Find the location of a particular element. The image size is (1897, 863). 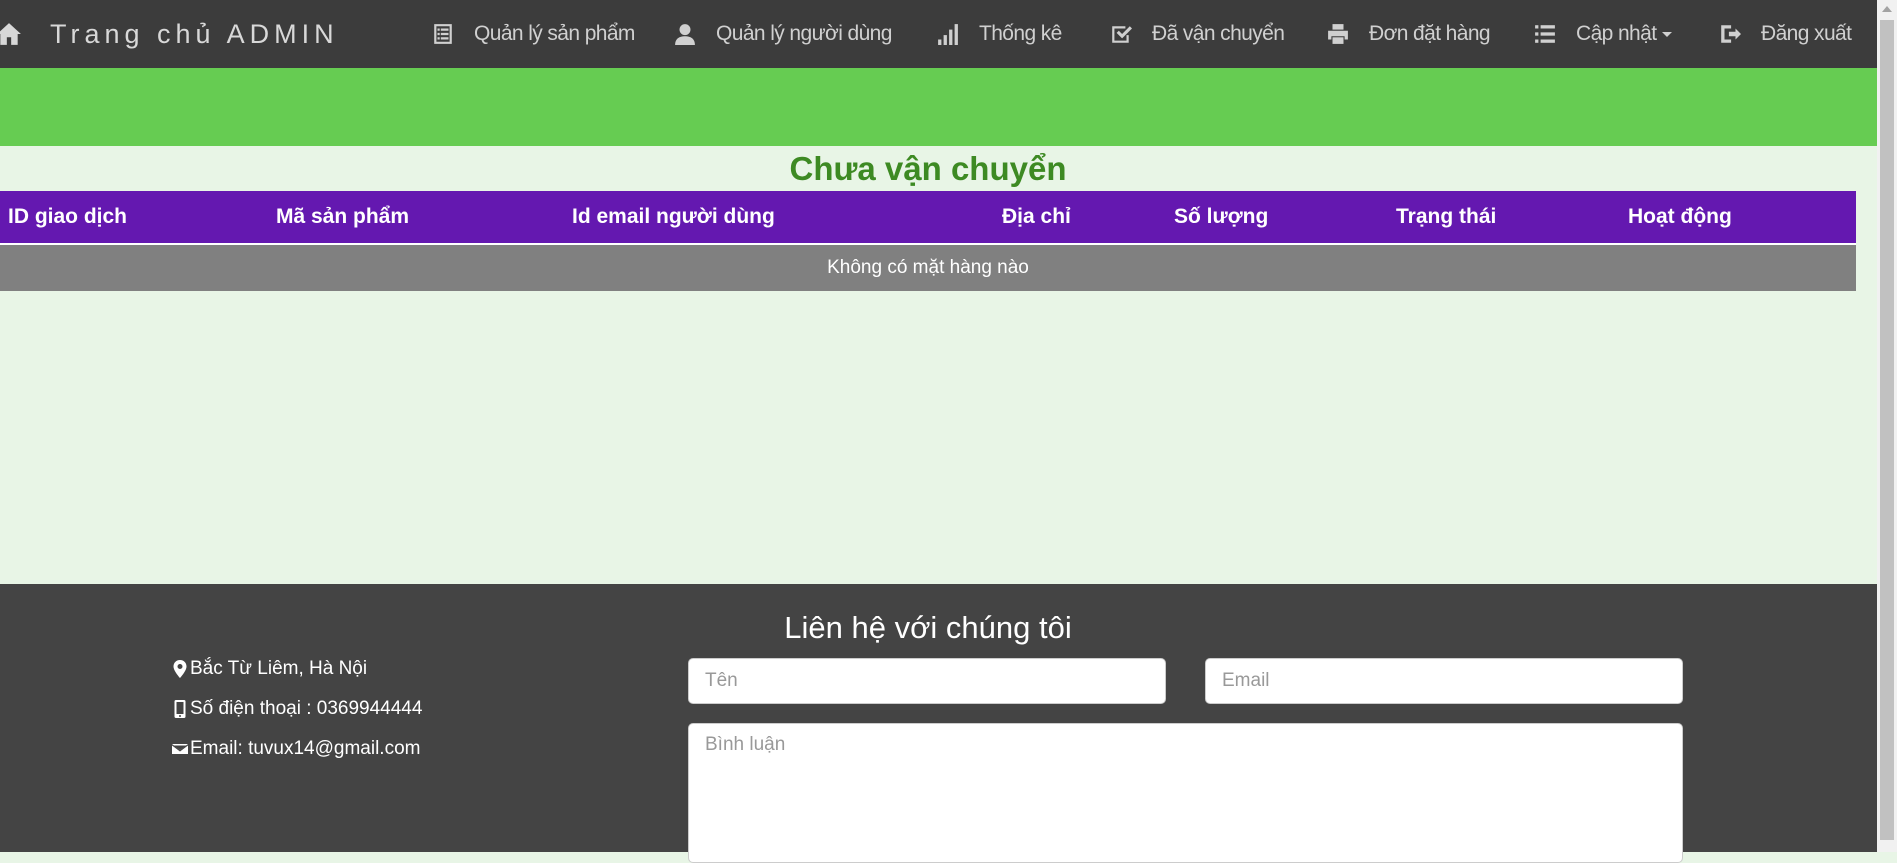

vertical-scrollbar is located at coordinates (1887, 426).